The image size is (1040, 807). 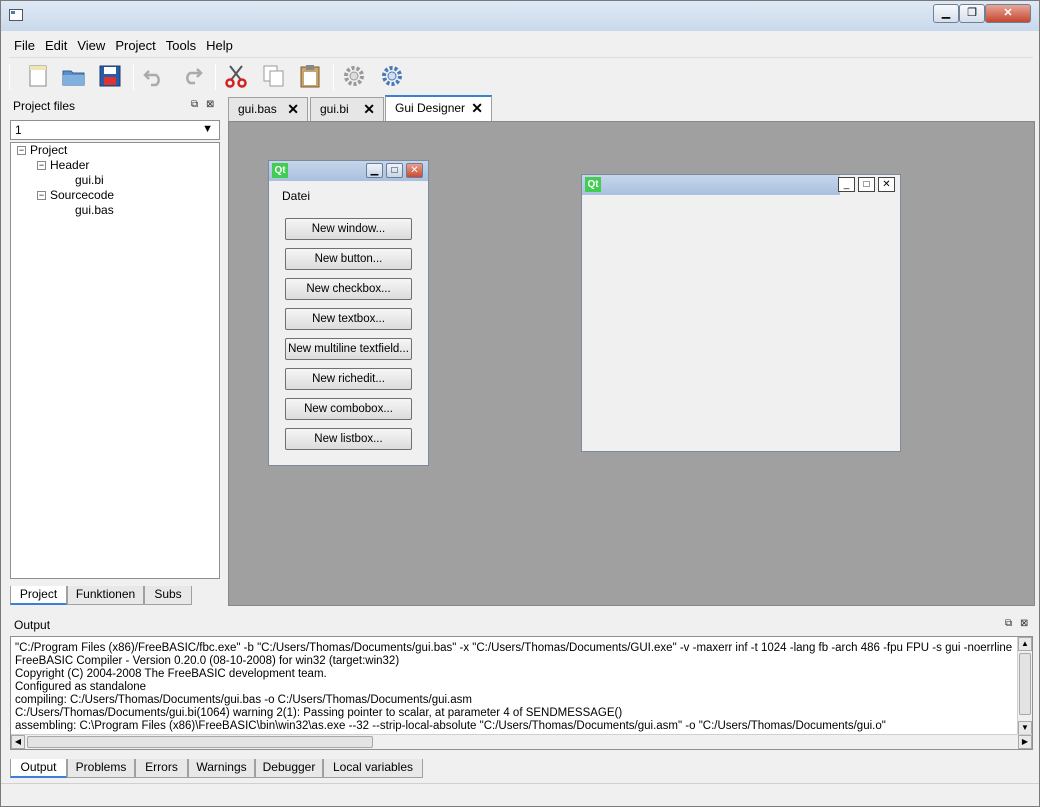 I want to click on tree-item-project: − Project, so click(x=42, y=150).